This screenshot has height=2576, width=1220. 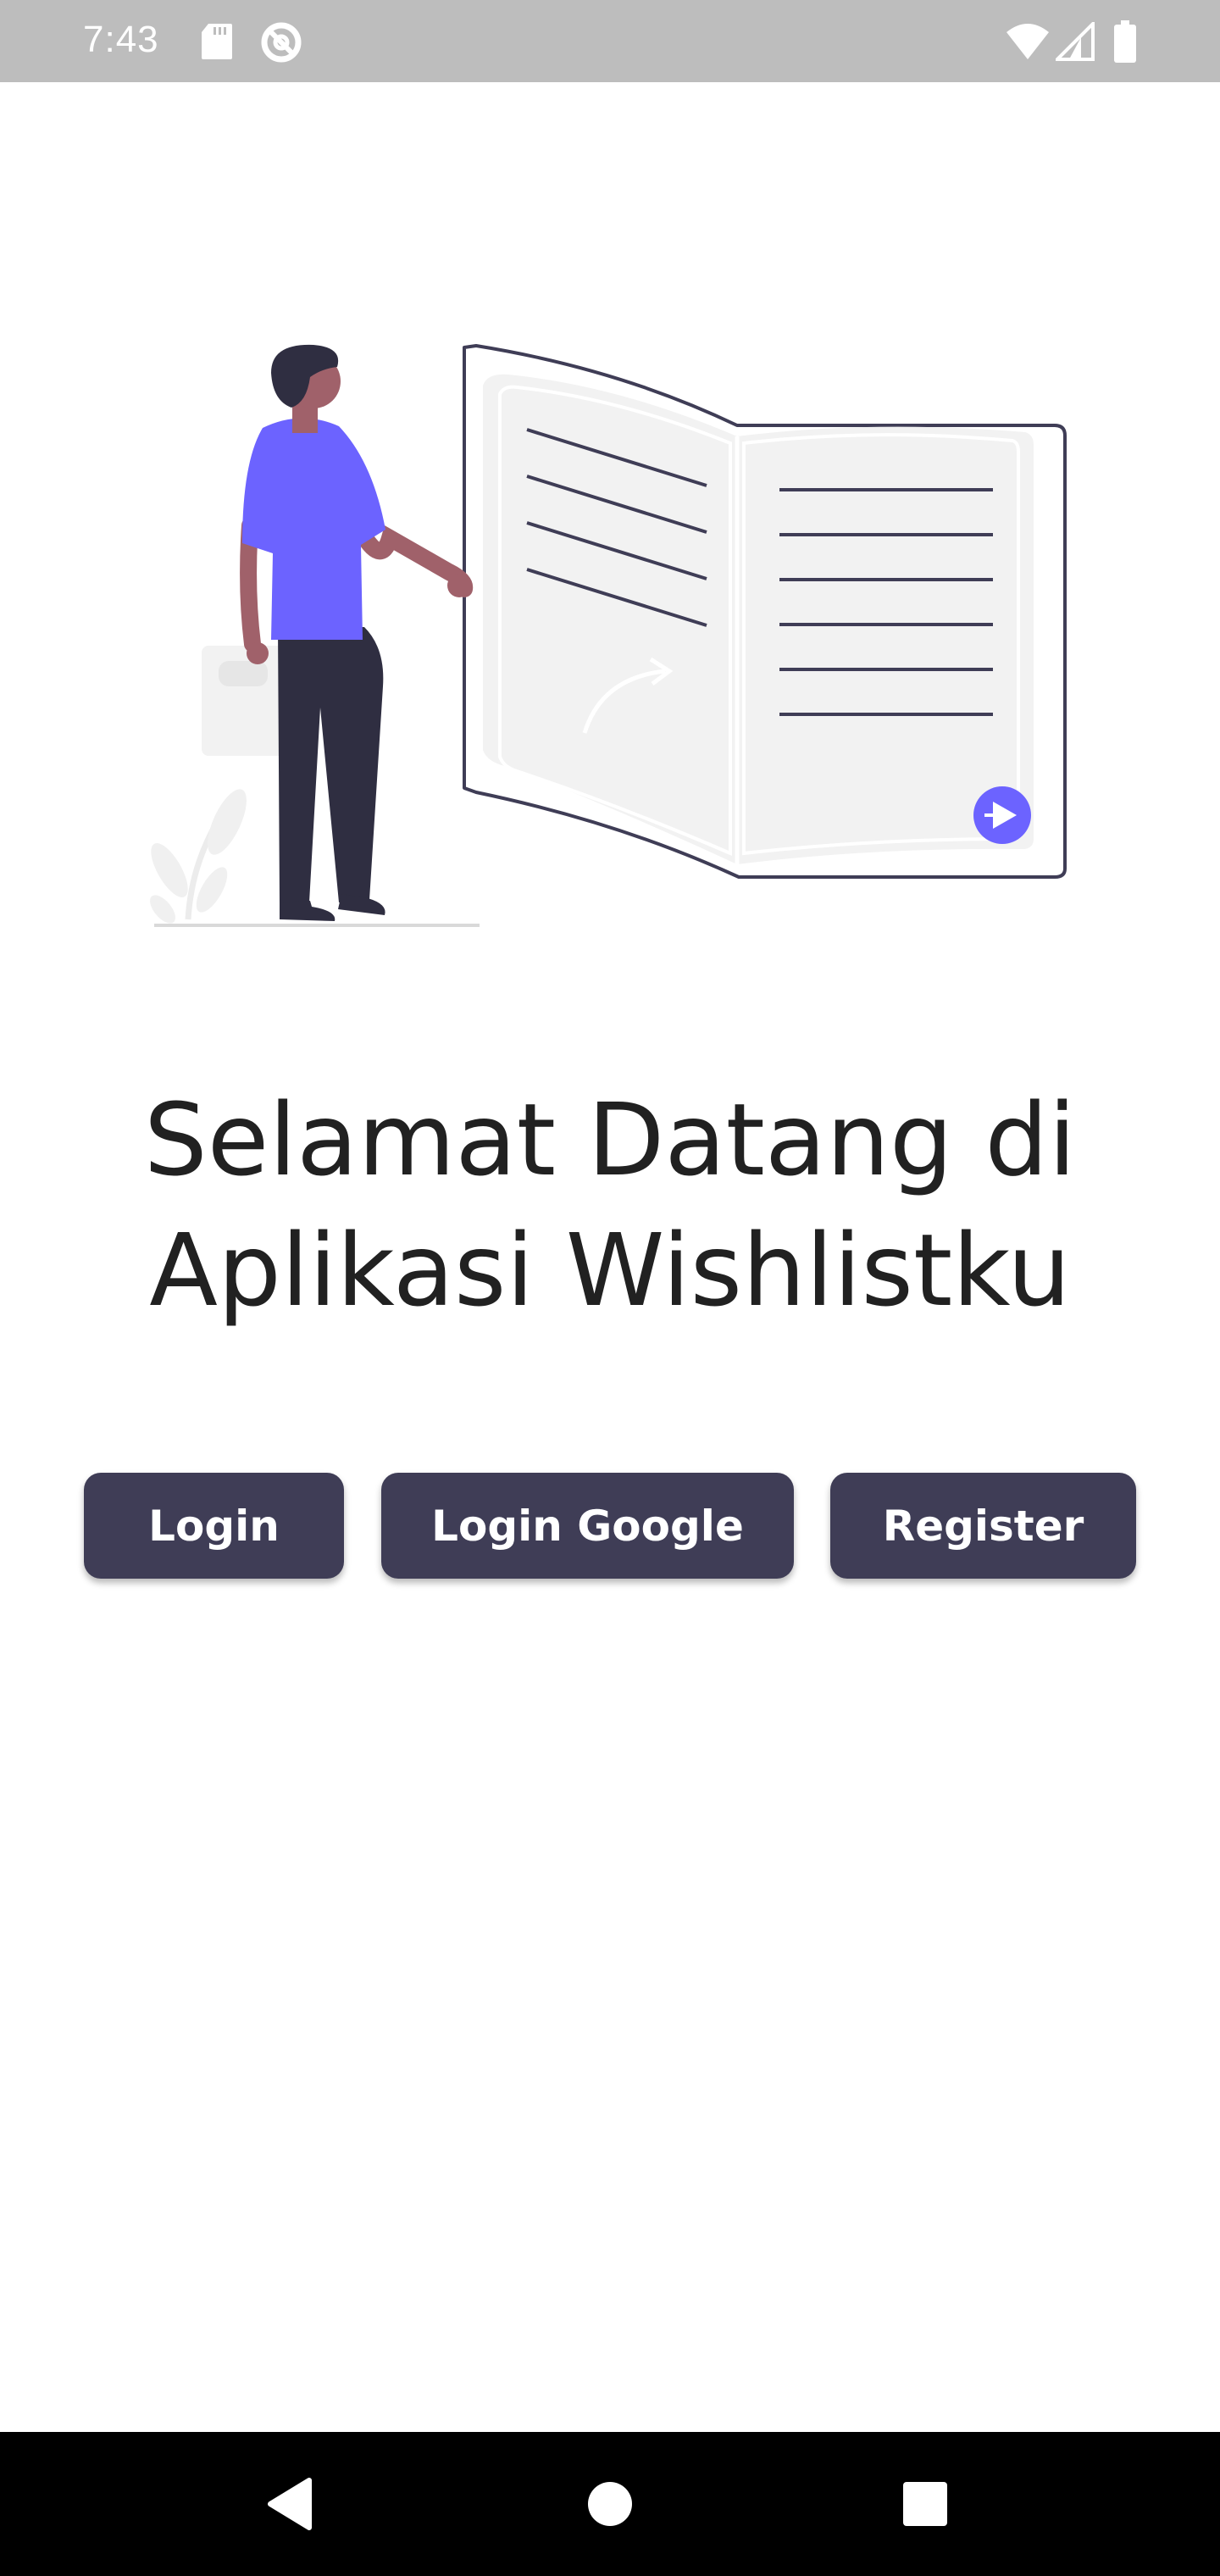 What do you see at coordinates (610, 1204) in the screenshot?
I see `welcome-title: Selamat Datang di Aplikasi Wishlistku` at bounding box center [610, 1204].